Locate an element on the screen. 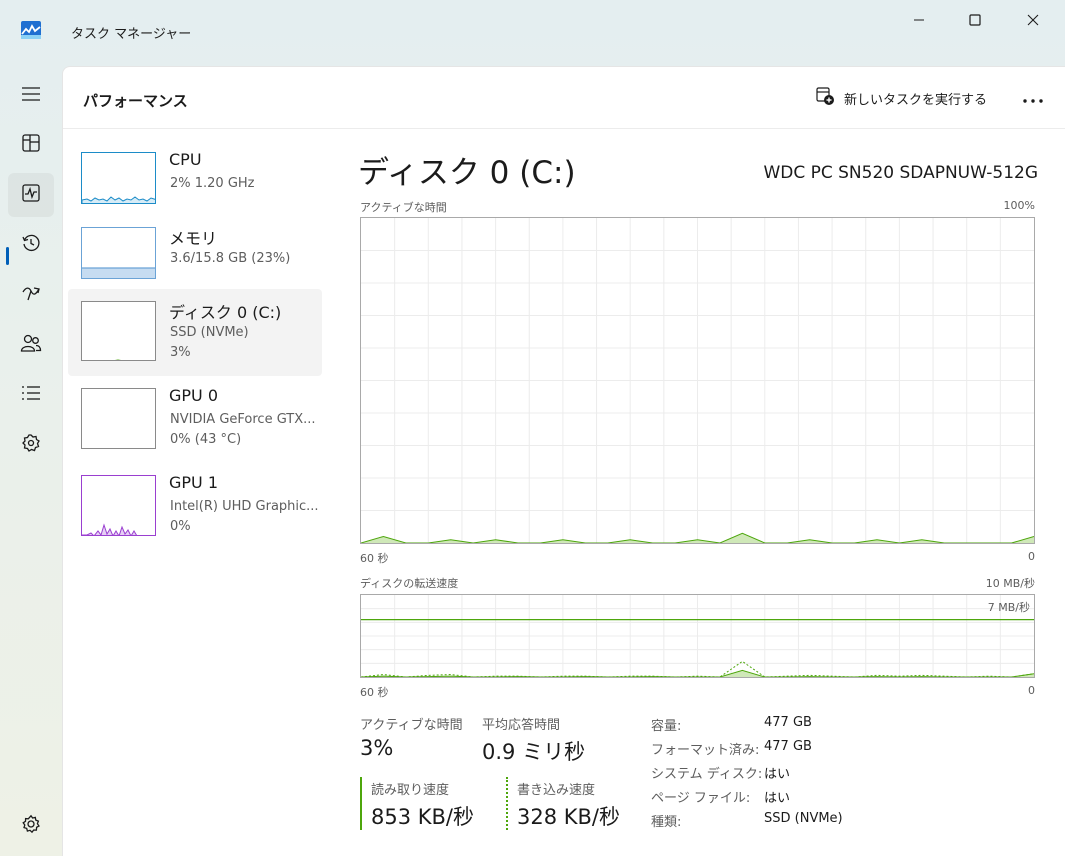  nav-services is located at coordinates (31, 445).